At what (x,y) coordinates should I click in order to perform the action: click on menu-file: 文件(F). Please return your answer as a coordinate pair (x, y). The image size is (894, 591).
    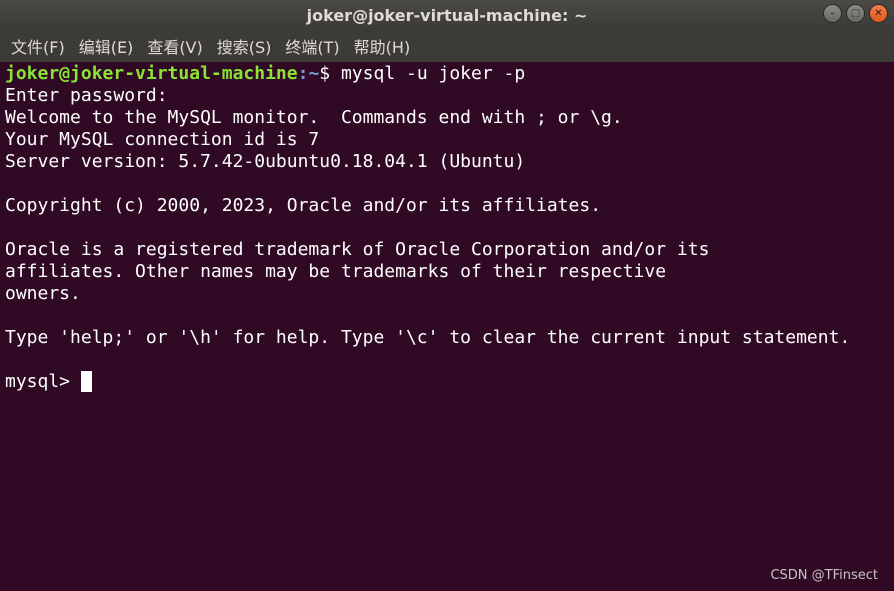
    Looking at the image, I should click on (38, 46).